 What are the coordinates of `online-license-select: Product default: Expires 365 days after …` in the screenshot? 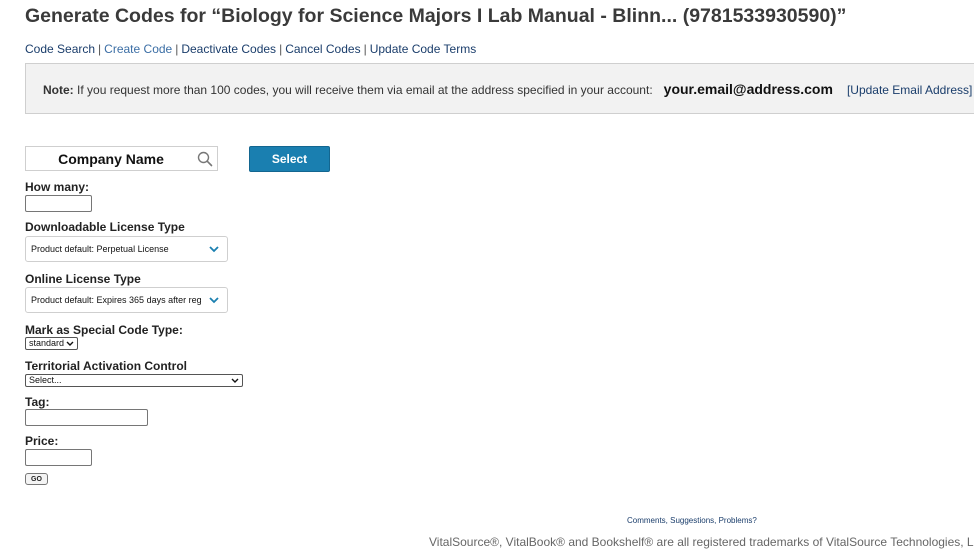 It's located at (126, 300).